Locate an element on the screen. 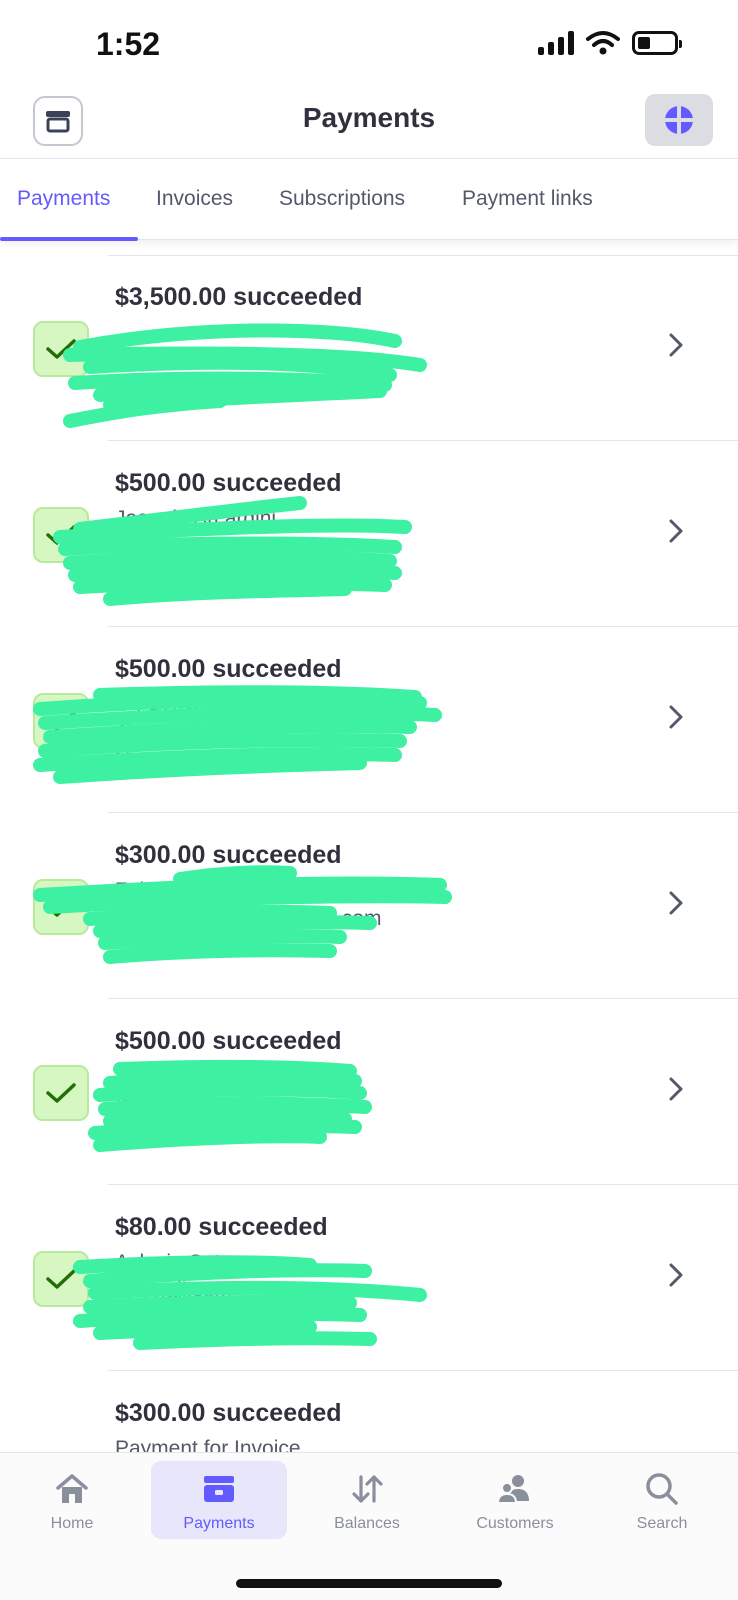 The image size is (738, 1600). payment-amount-status: $80.00 succeeded is located at coordinates (221, 1227).